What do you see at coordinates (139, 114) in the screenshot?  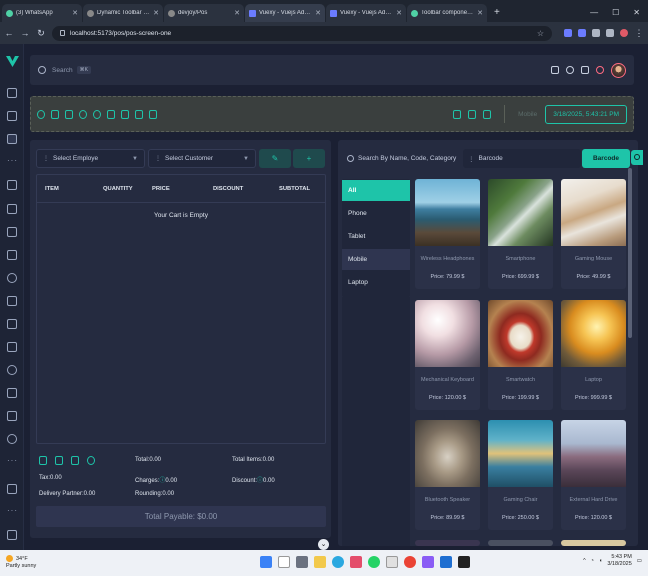 I see `grid-icon` at bounding box center [139, 114].